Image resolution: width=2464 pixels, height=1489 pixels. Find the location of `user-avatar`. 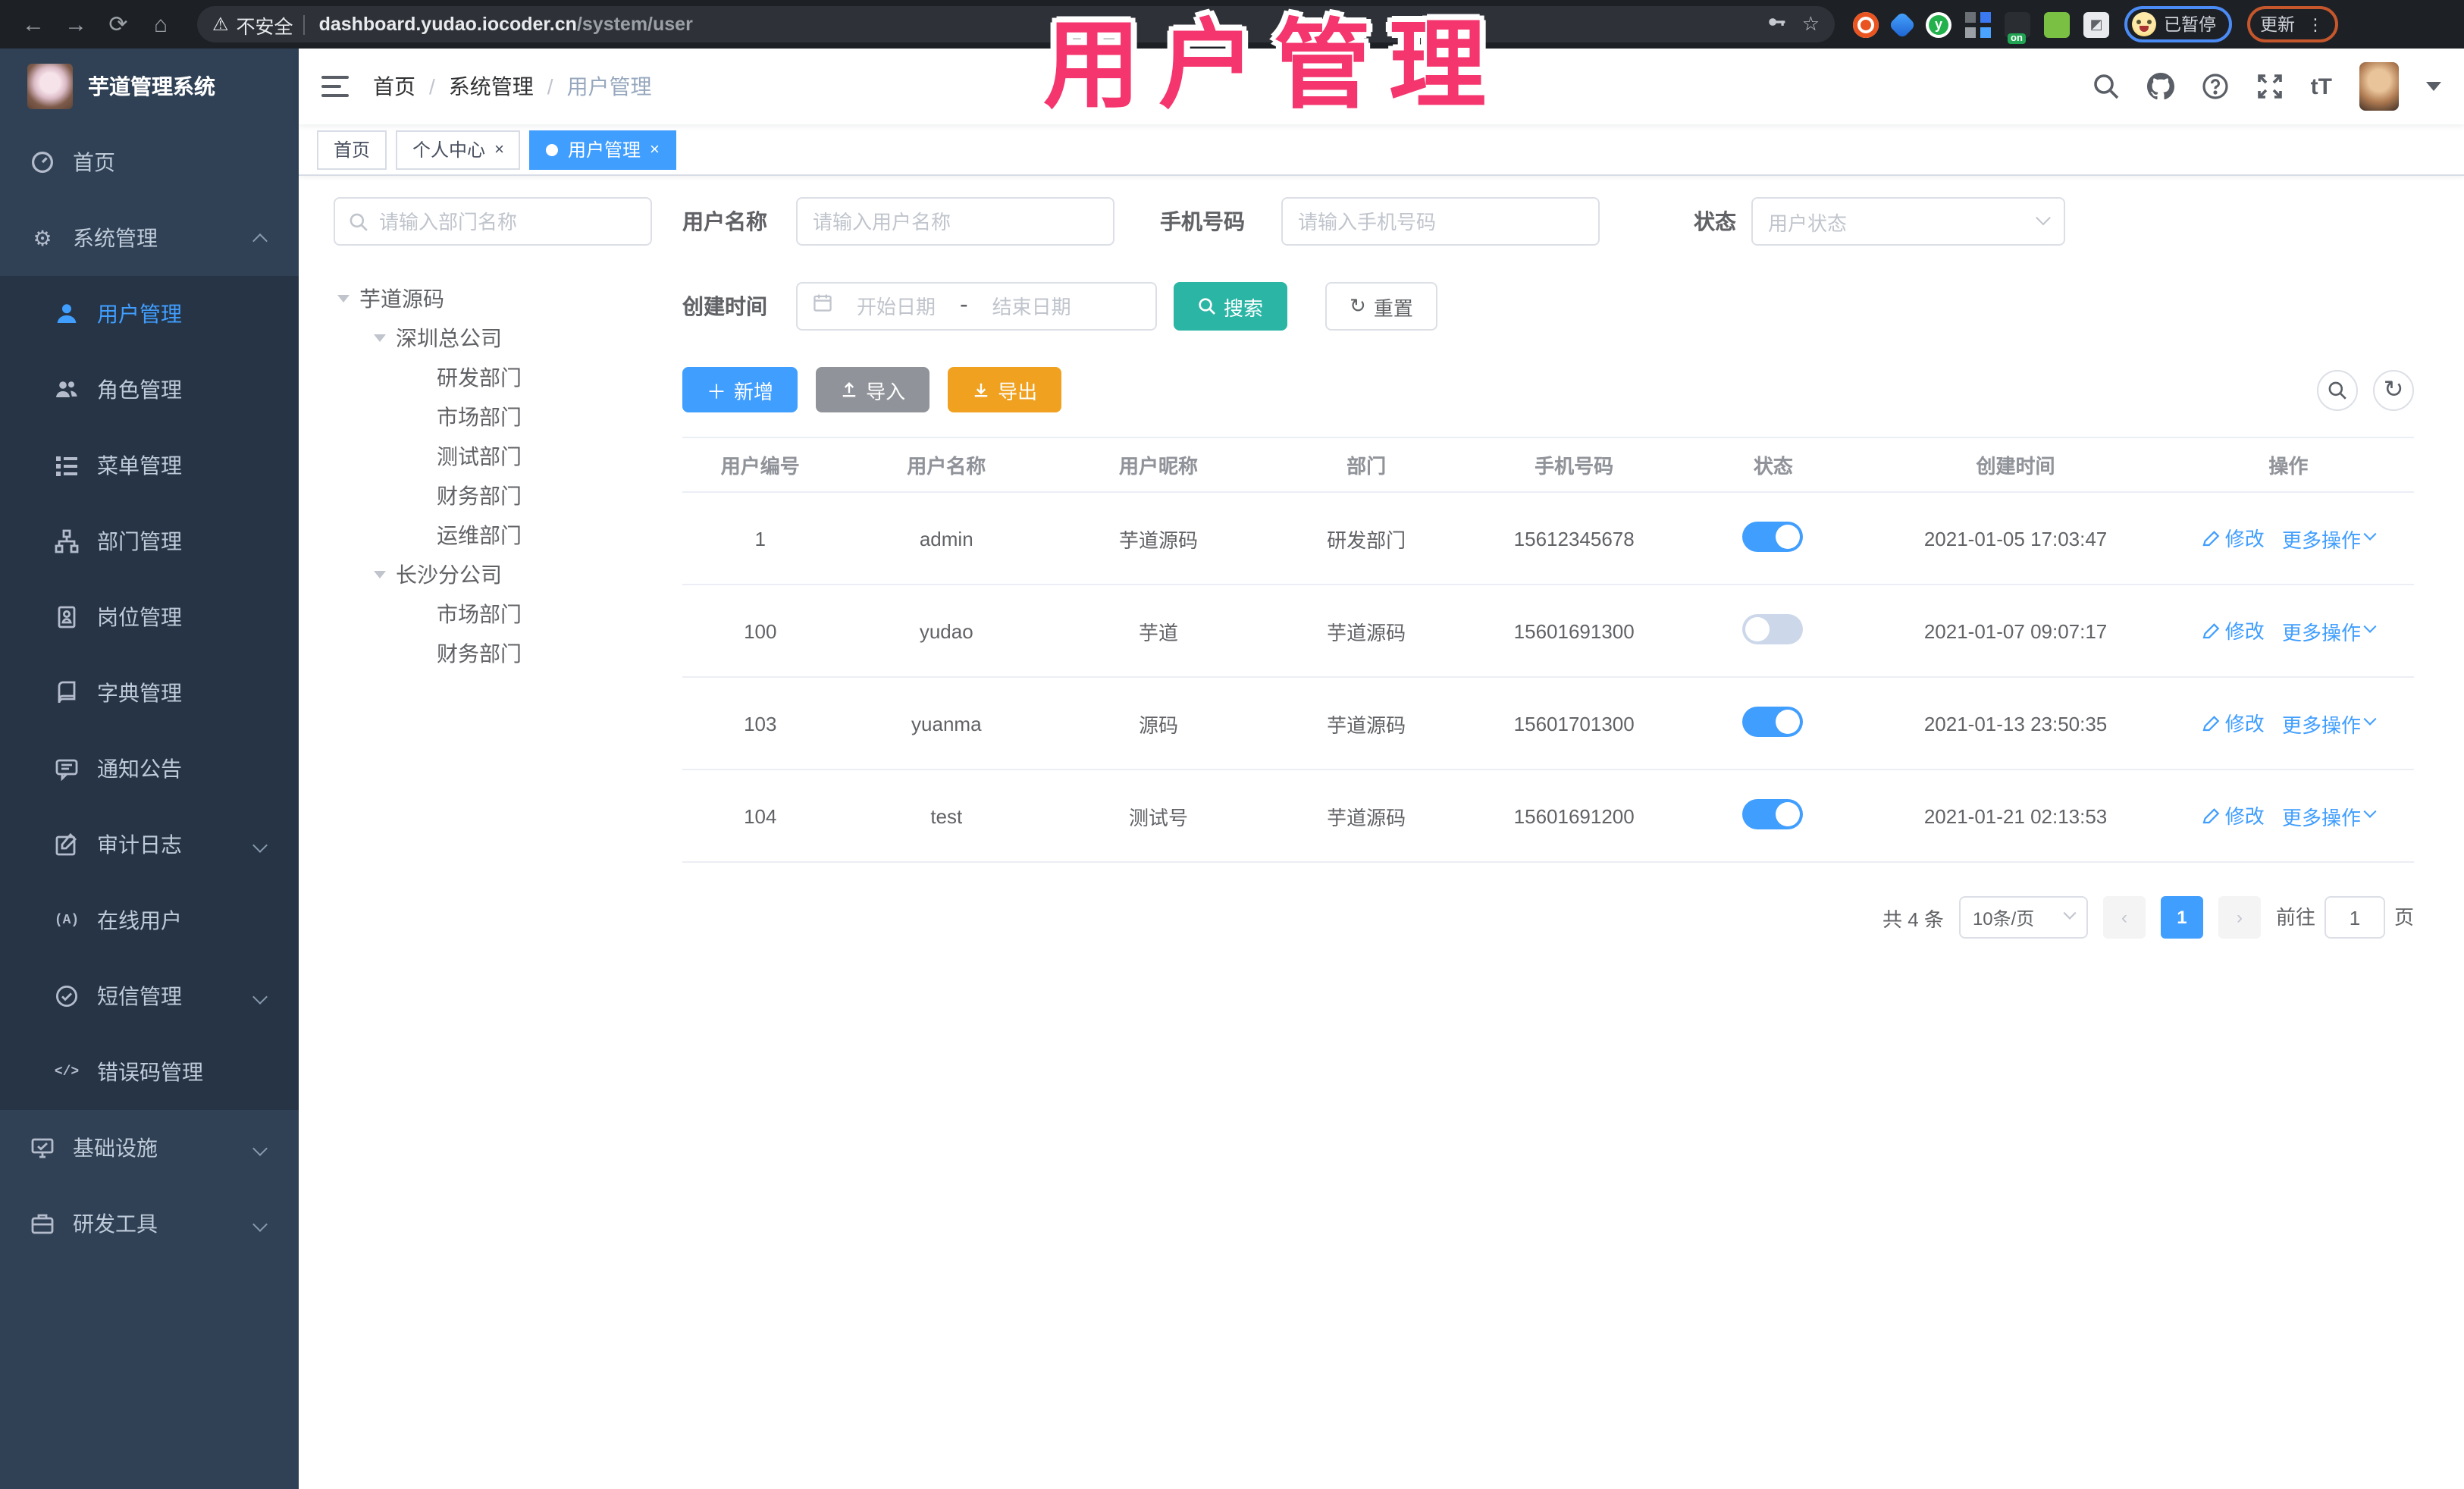

user-avatar is located at coordinates (2379, 86).